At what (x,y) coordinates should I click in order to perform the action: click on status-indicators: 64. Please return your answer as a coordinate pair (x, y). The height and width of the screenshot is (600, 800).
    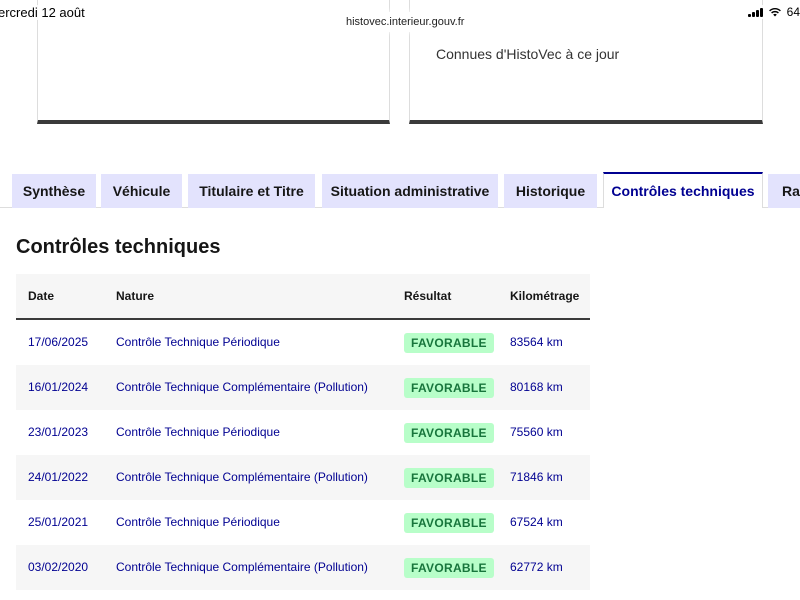
    Looking at the image, I should click on (773, 12).